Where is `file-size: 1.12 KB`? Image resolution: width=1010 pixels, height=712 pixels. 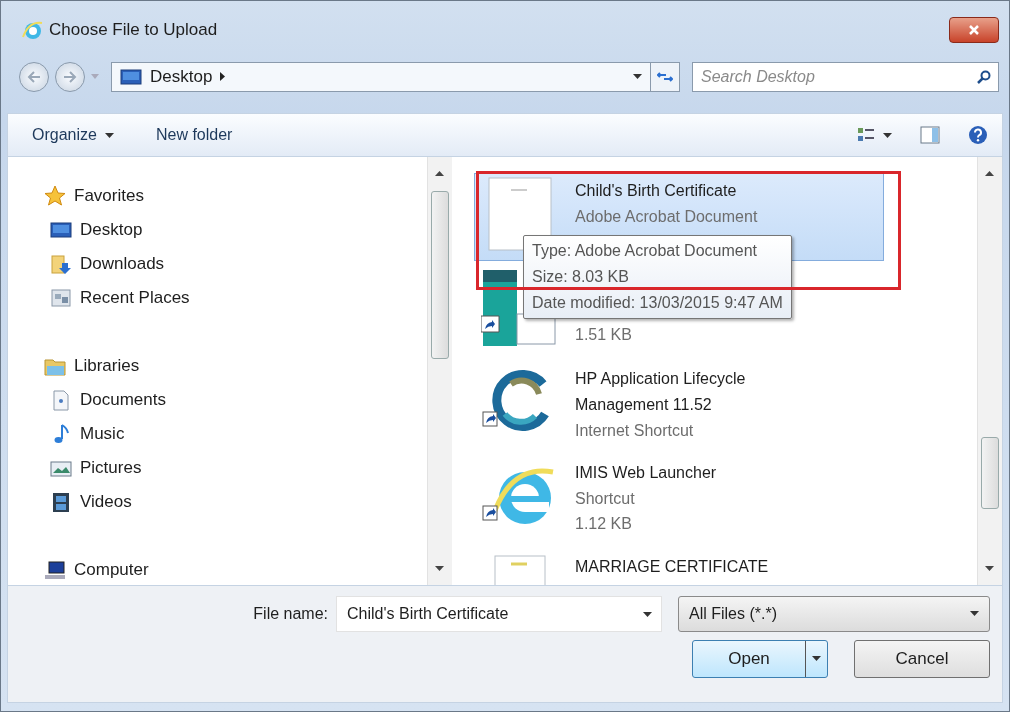
file-size: 1.12 KB is located at coordinates (604, 523).